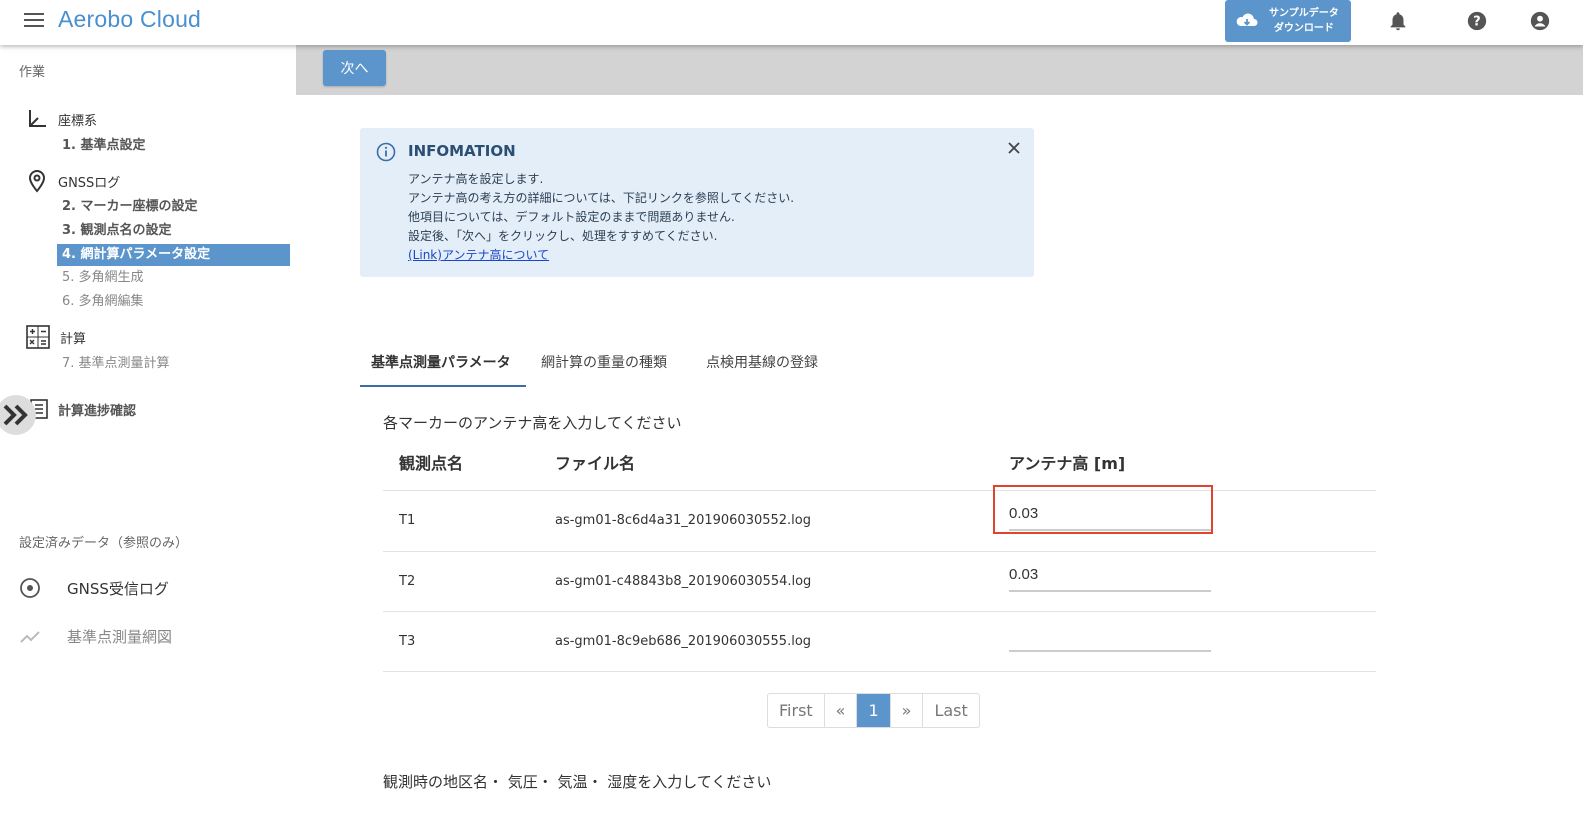  What do you see at coordinates (173, 207) in the screenshot?
I see `sidebar-item-marker-coordinates: 2. マーカー座標の設定` at bounding box center [173, 207].